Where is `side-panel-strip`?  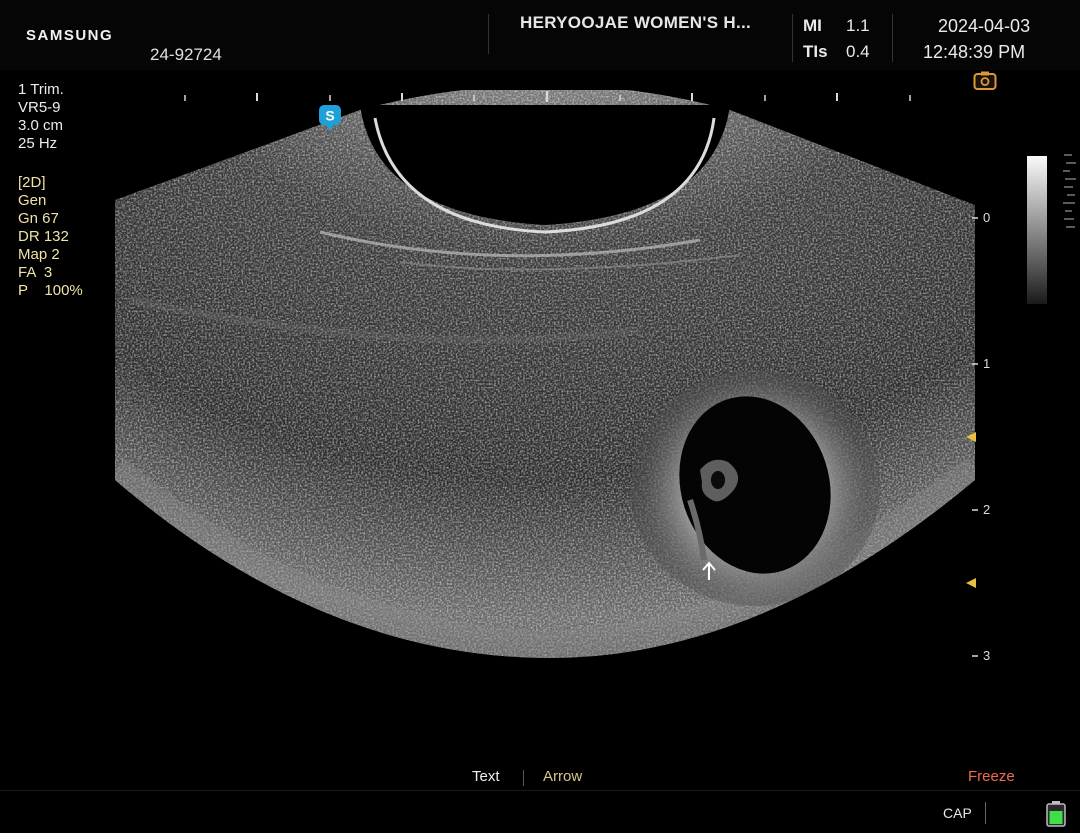 side-panel-strip is located at coordinates (1069, 191).